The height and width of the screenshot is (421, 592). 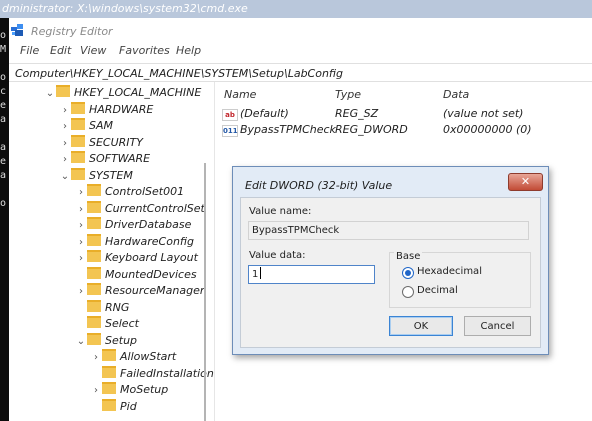 What do you see at coordinates (188, 50) in the screenshot?
I see `menu-help: Help` at bounding box center [188, 50].